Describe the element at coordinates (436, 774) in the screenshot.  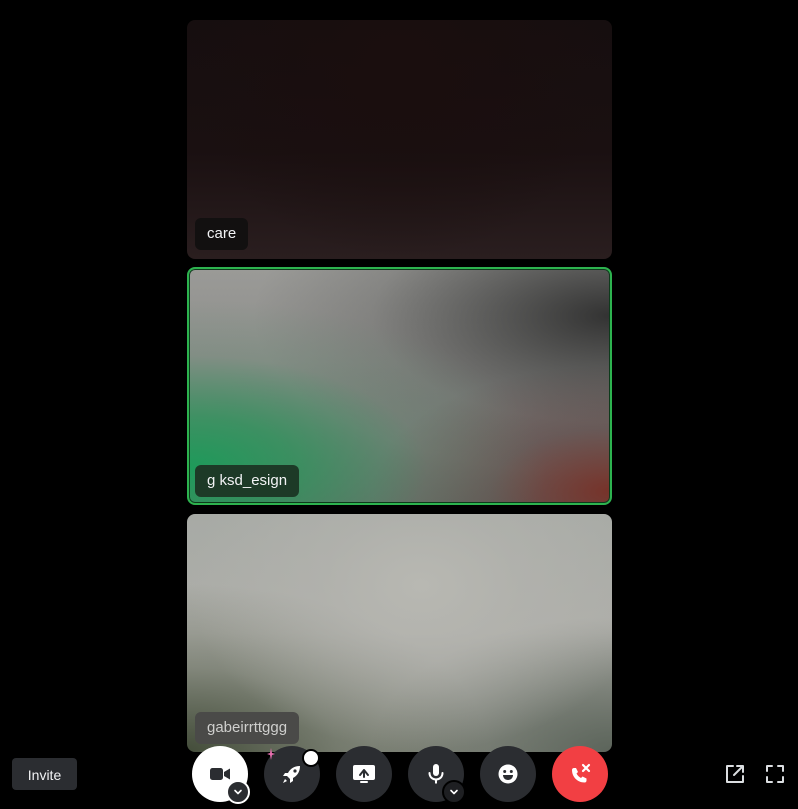
I see `microphone-icon` at that location.